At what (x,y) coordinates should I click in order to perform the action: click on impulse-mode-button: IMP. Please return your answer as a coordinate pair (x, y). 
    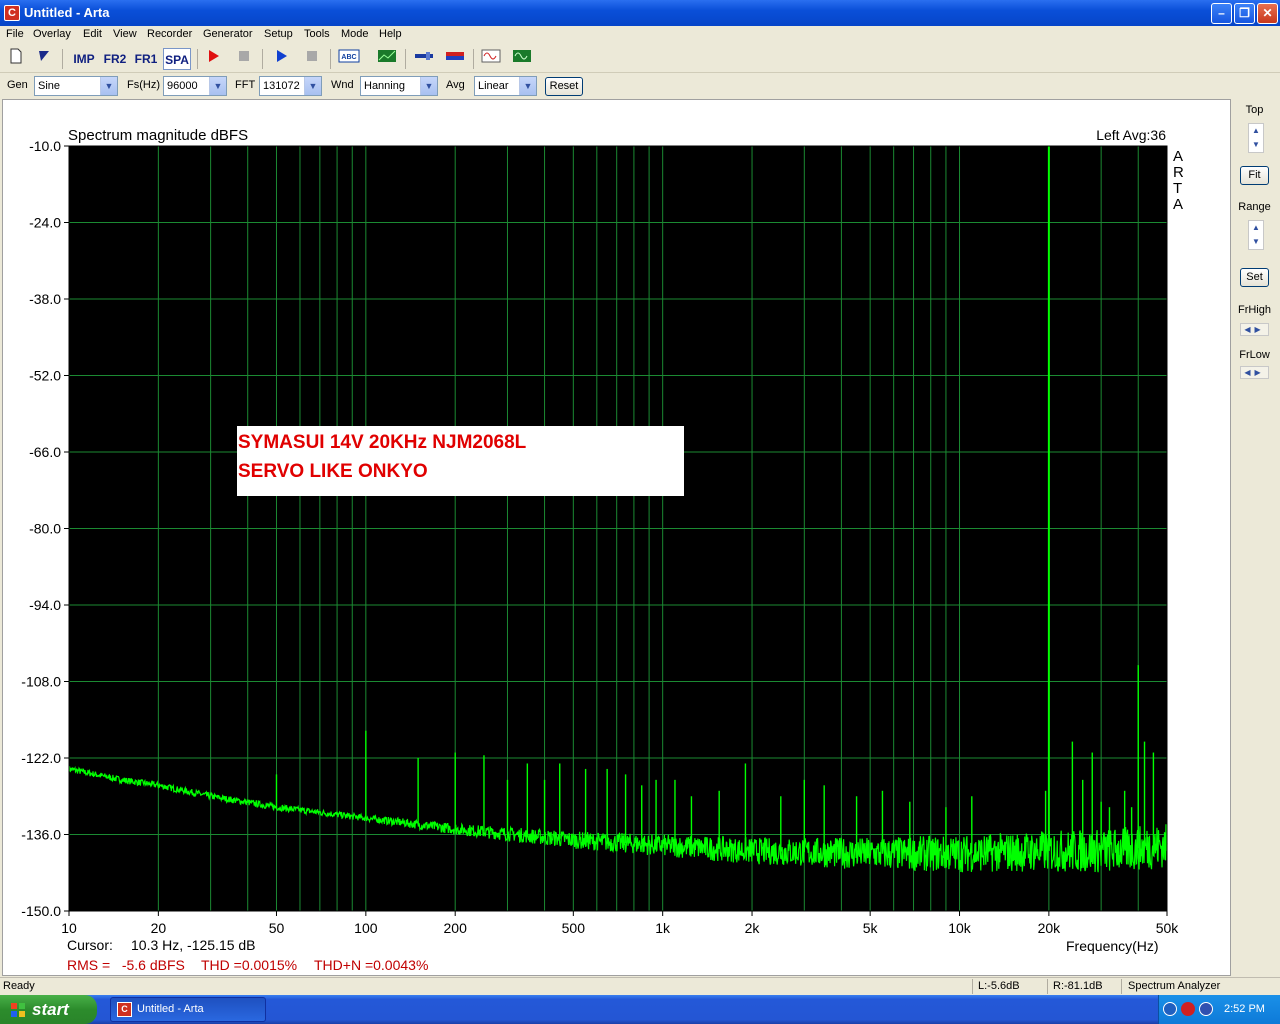
    Looking at the image, I should click on (84, 59).